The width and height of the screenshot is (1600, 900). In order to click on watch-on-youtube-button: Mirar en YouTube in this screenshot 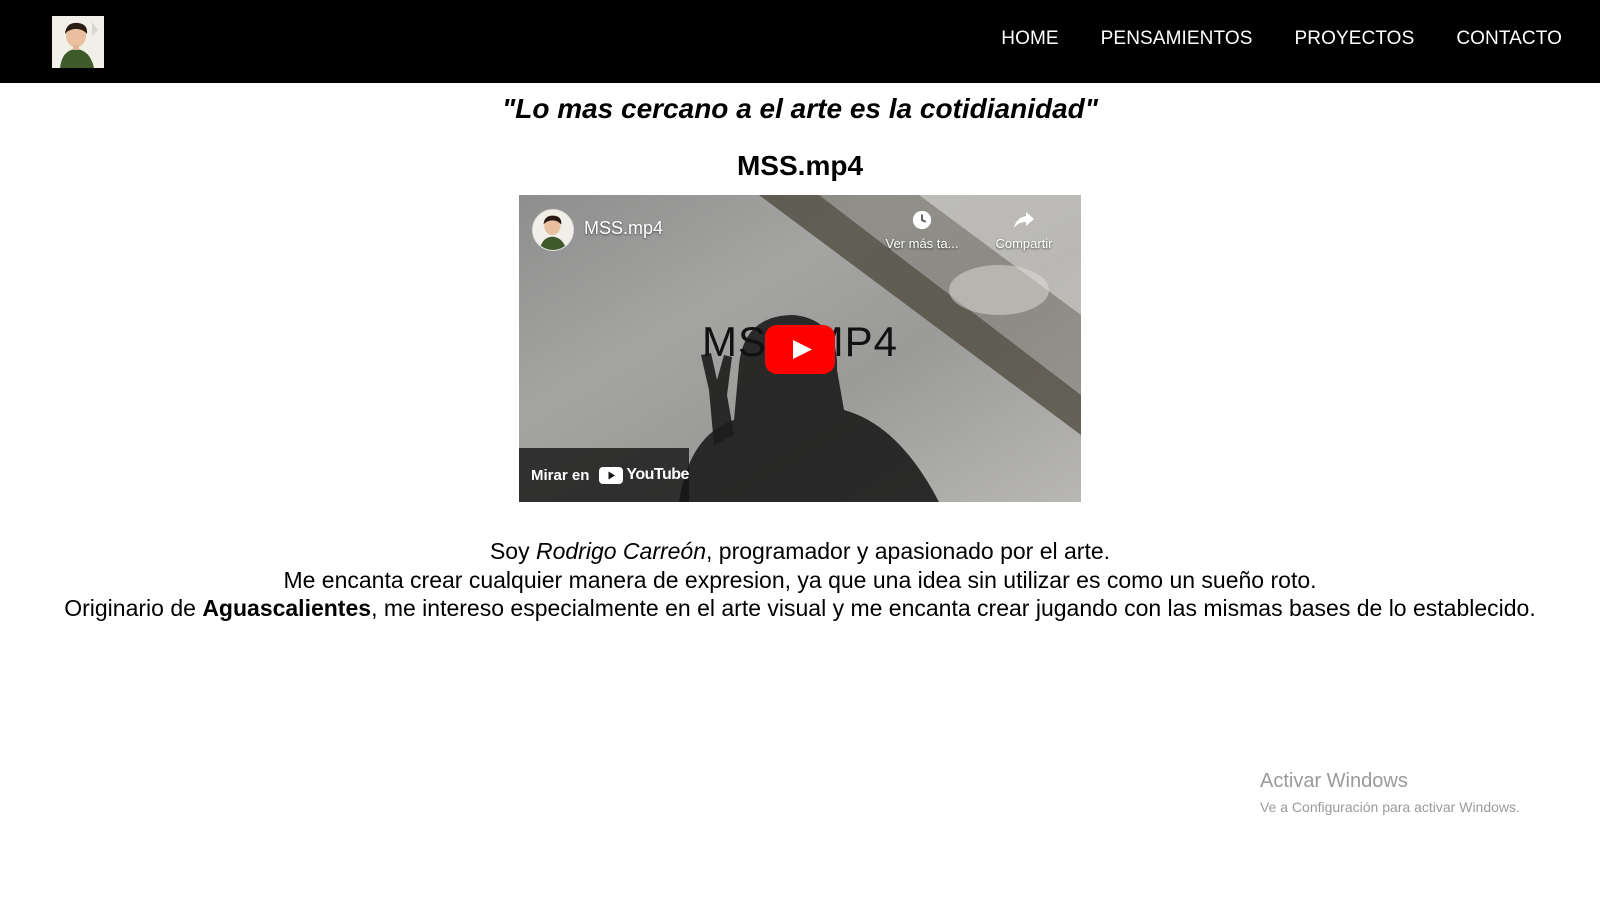, I will do `click(604, 475)`.